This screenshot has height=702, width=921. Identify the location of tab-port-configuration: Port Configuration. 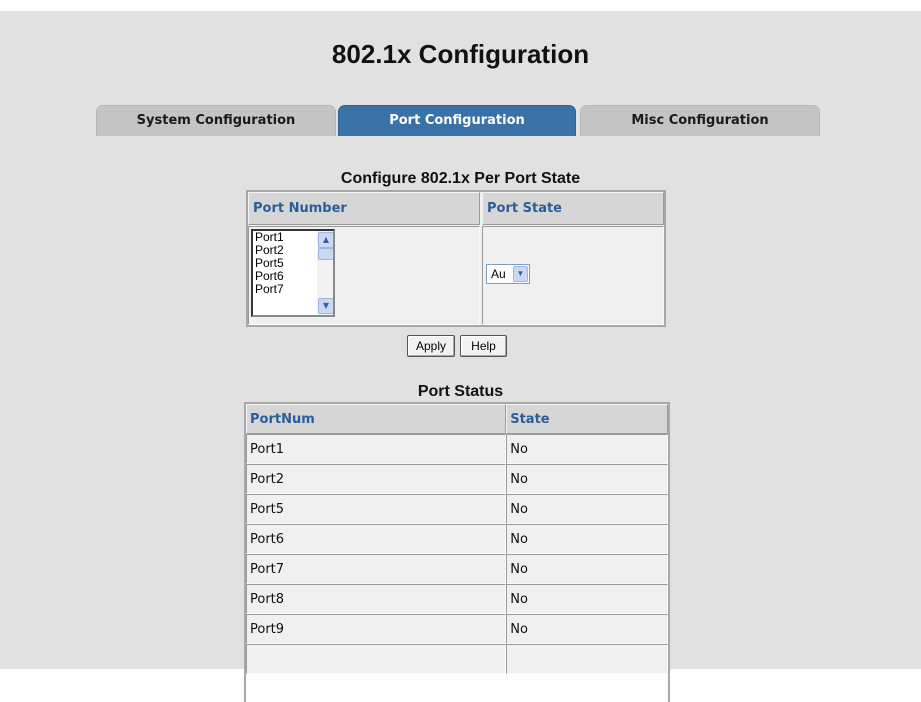
(457, 120).